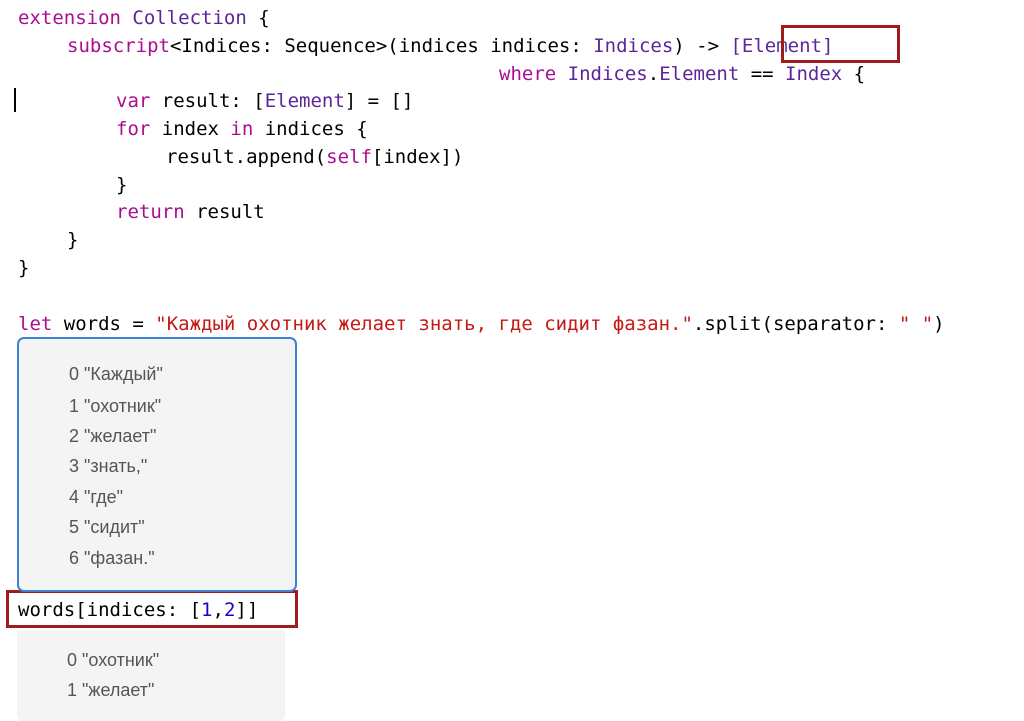 The height and width of the screenshot is (721, 1024). Describe the element at coordinates (152, 609) in the screenshot. I see `highlight-box-subscript-call` at that location.